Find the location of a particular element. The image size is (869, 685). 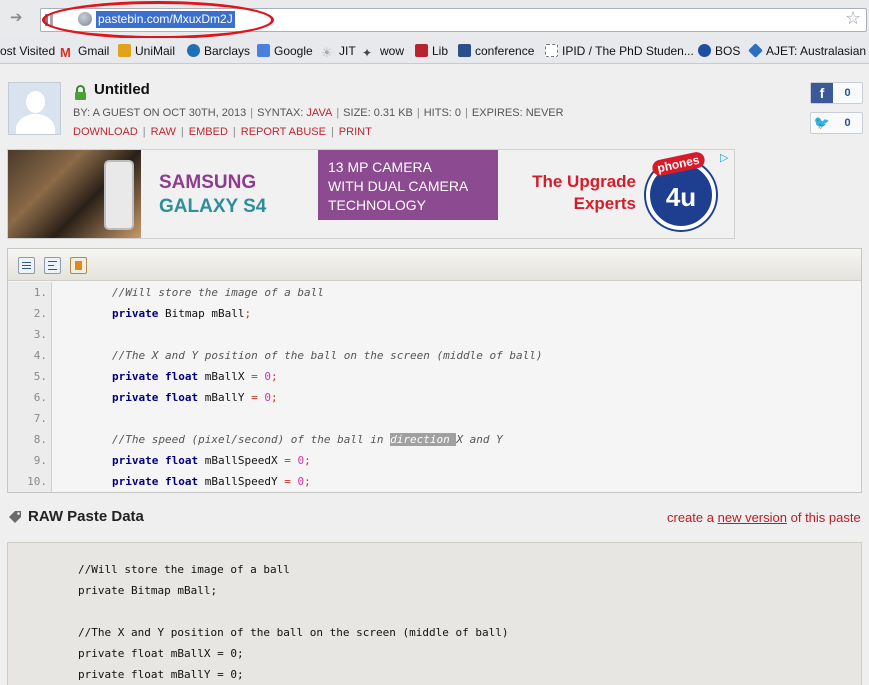

google-icon is located at coordinates (263, 50).